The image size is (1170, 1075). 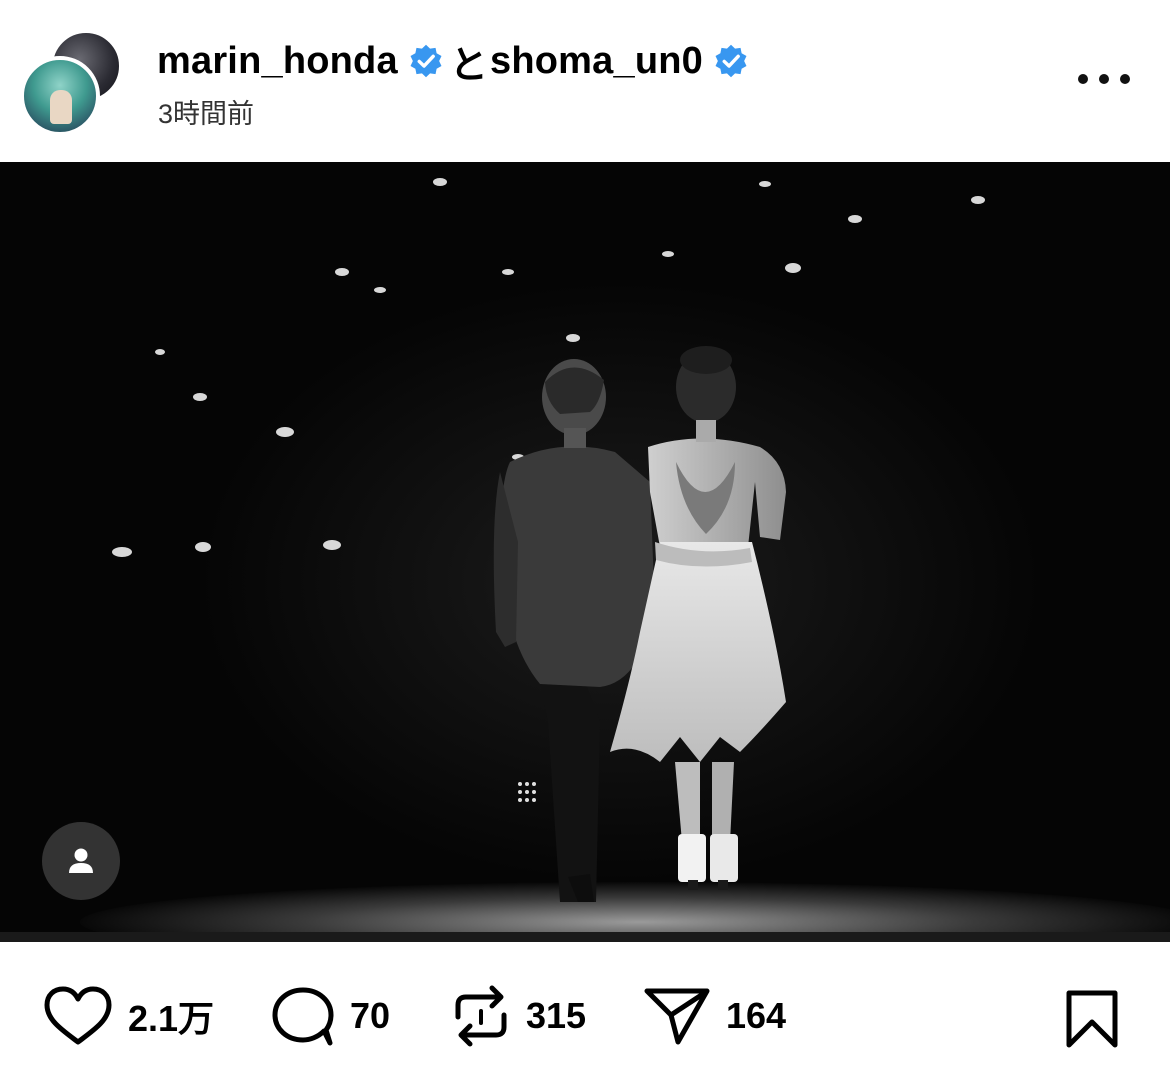 What do you see at coordinates (481, 1016) in the screenshot?
I see `repost-icon` at bounding box center [481, 1016].